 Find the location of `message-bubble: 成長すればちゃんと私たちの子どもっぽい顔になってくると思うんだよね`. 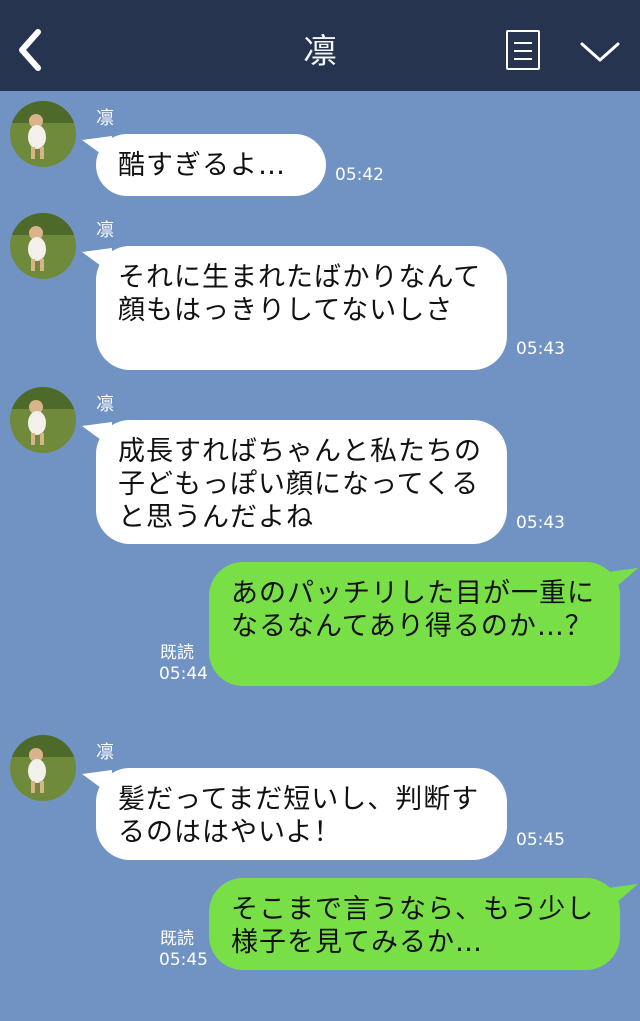

message-bubble: 成長すればちゃんと私たちの子どもっぽい顔になってくると思うんだよね is located at coordinates (301, 482).